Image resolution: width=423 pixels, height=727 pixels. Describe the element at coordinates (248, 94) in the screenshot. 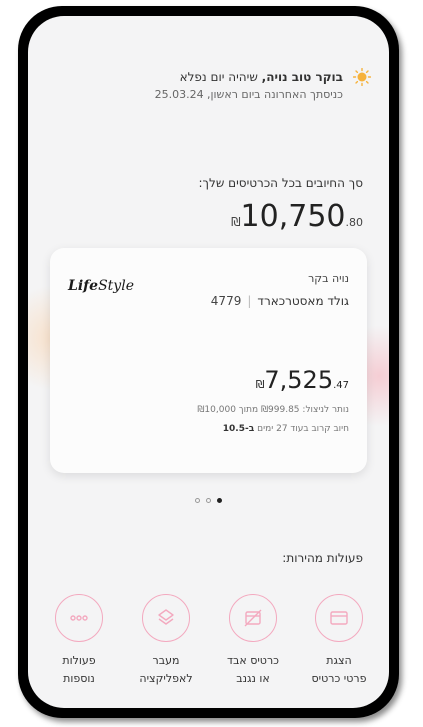

I see `last-login: כניסתך האחרונה ביום ראשון, 25.03.24` at that location.